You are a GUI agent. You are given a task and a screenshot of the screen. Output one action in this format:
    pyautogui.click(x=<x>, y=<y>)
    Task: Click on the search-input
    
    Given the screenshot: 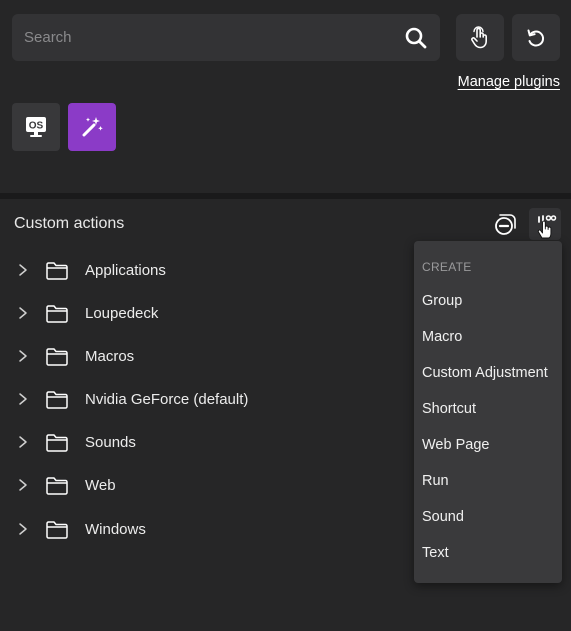 What is the action you would take?
    pyautogui.click(x=209, y=37)
    